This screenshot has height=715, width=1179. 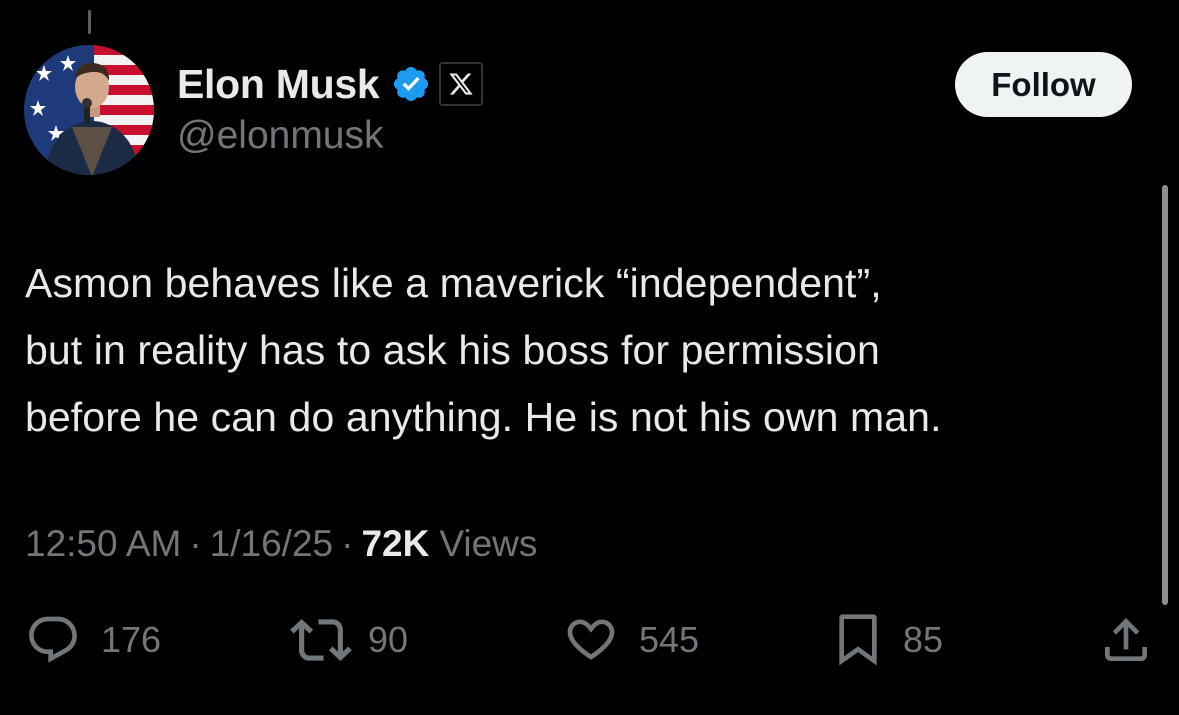 What do you see at coordinates (395, 543) in the screenshot?
I see `views-count: 72K` at bounding box center [395, 543].